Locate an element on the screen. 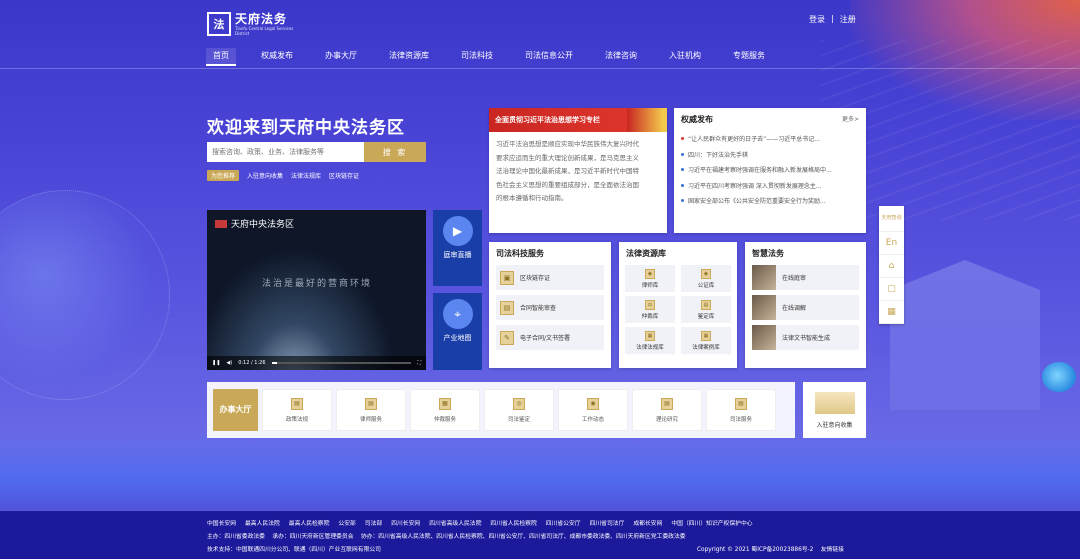 The width and height of the screenshot is (1080, 559). nav-judicial-tech: 司法科技 is located at coordinates (477, 57).